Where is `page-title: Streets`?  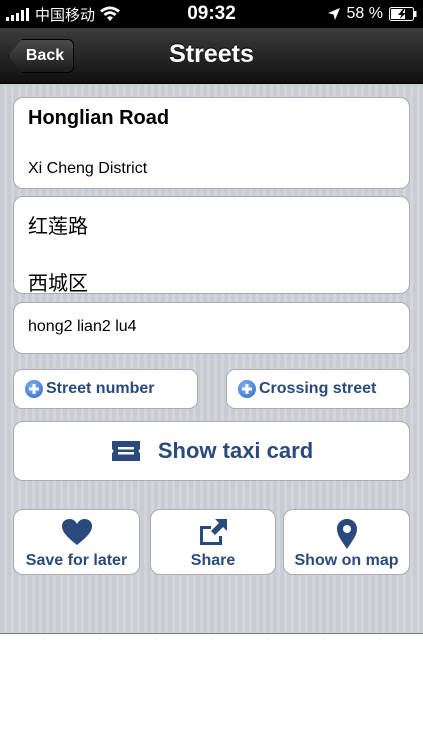 page-title: Streets is located at coordinates (211, 54).